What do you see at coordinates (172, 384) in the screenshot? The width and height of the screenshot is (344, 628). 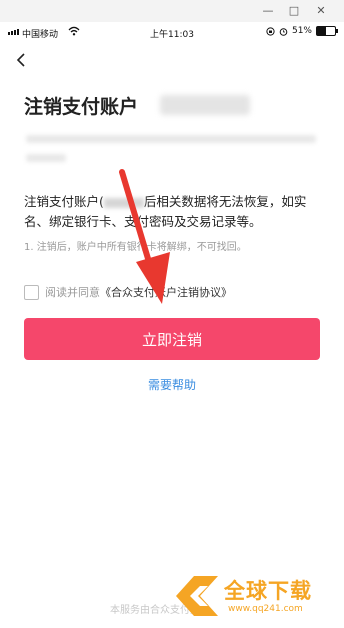 I see `help-link: 需要帮助` at bounding box center [172, 384].